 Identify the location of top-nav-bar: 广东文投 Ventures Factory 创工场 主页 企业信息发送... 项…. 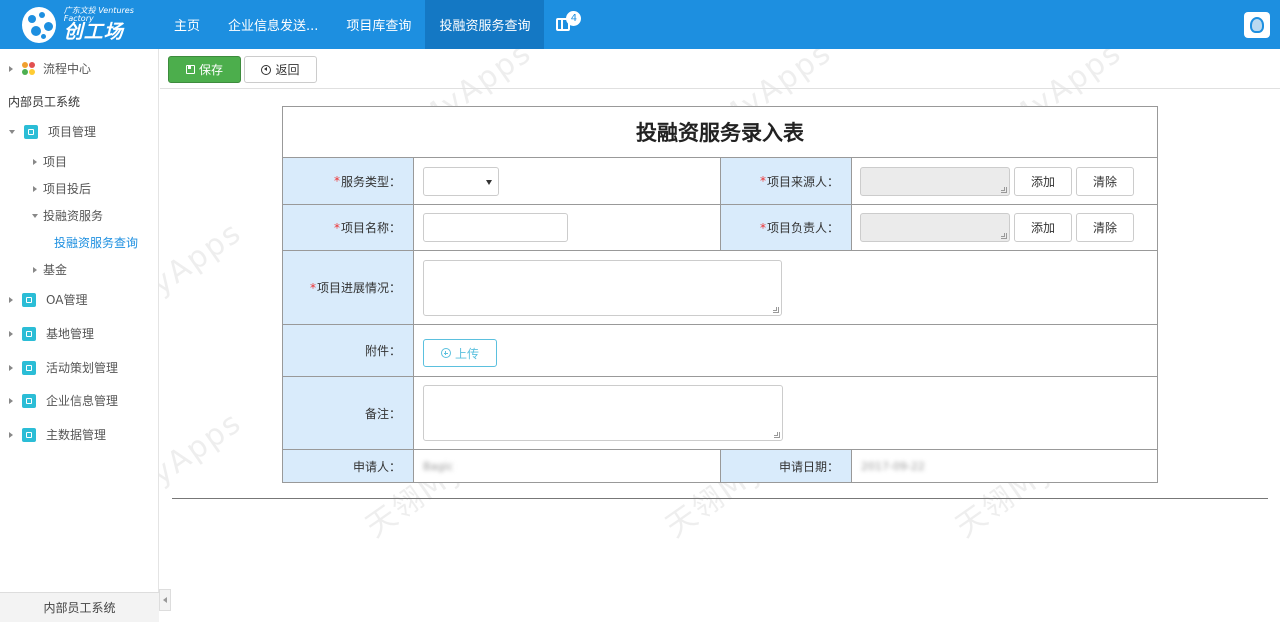
(640, 24).